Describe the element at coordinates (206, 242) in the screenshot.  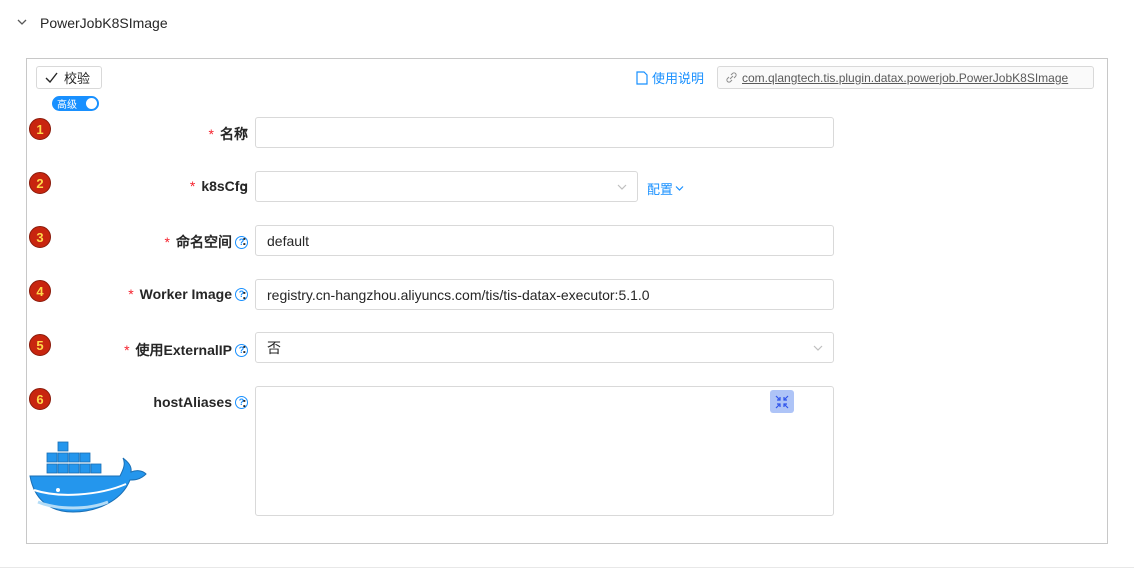
I see `field-label-namespace: * 命名空间 ?` at that location.